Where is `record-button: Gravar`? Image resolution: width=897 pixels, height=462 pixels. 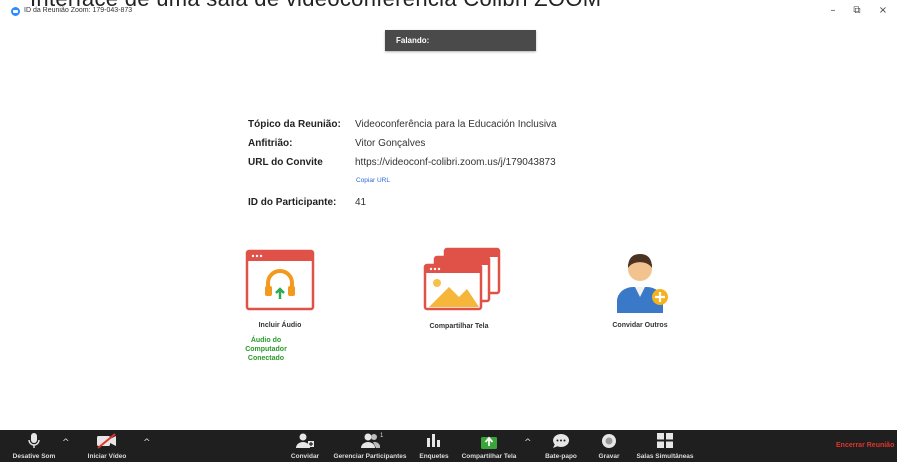 record-button: Gravar is located at coordinates (609, 446).